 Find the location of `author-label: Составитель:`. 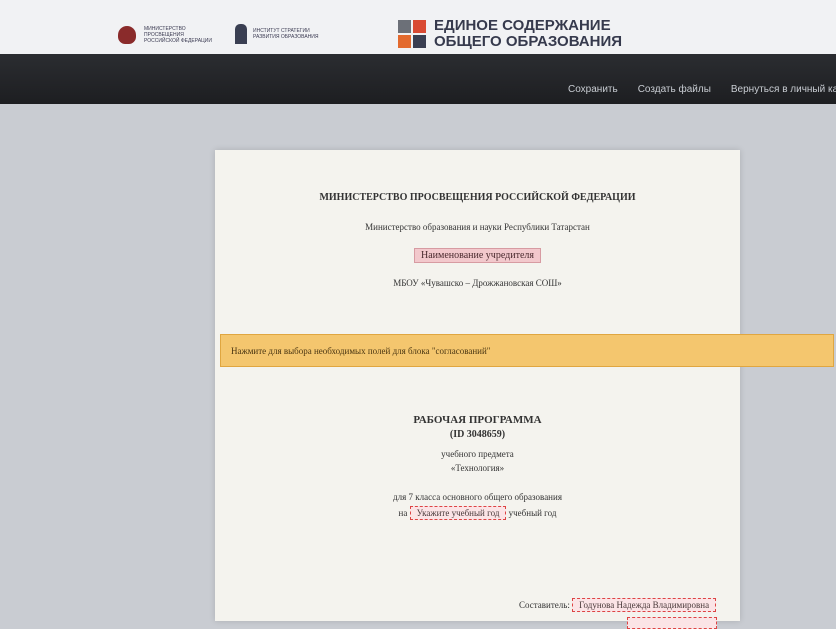

author-label: Составитель: is located at coordinates (544, 605).